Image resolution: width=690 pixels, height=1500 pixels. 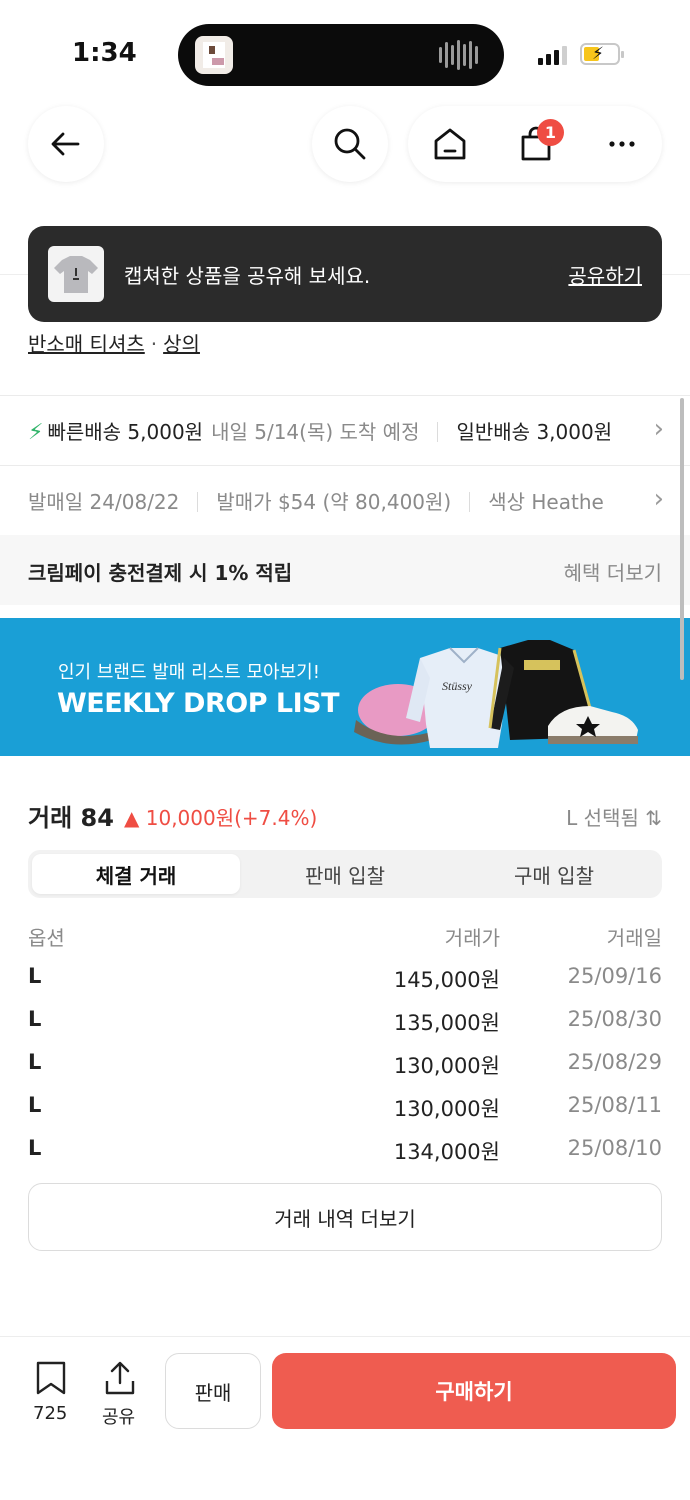 I want to click on table-row: L 135,000원 25/08/30, so click(x=345, y=1022).